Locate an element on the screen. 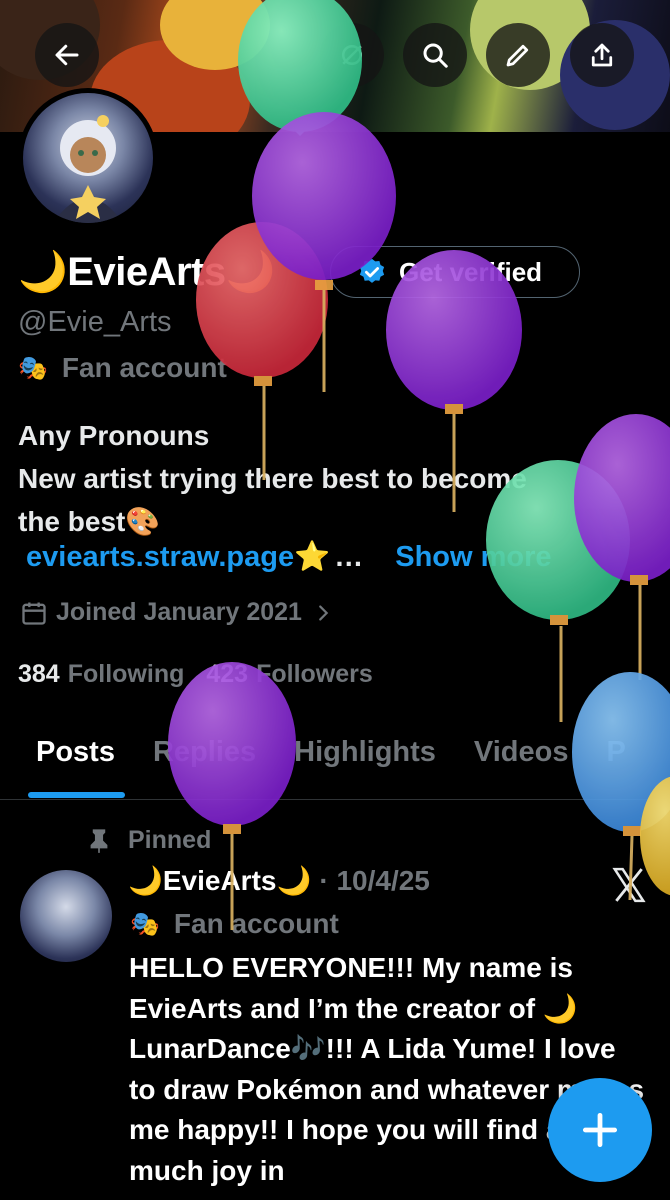  display-name: 🌙EvieArts🌙 is located at coordinates (146, 272).